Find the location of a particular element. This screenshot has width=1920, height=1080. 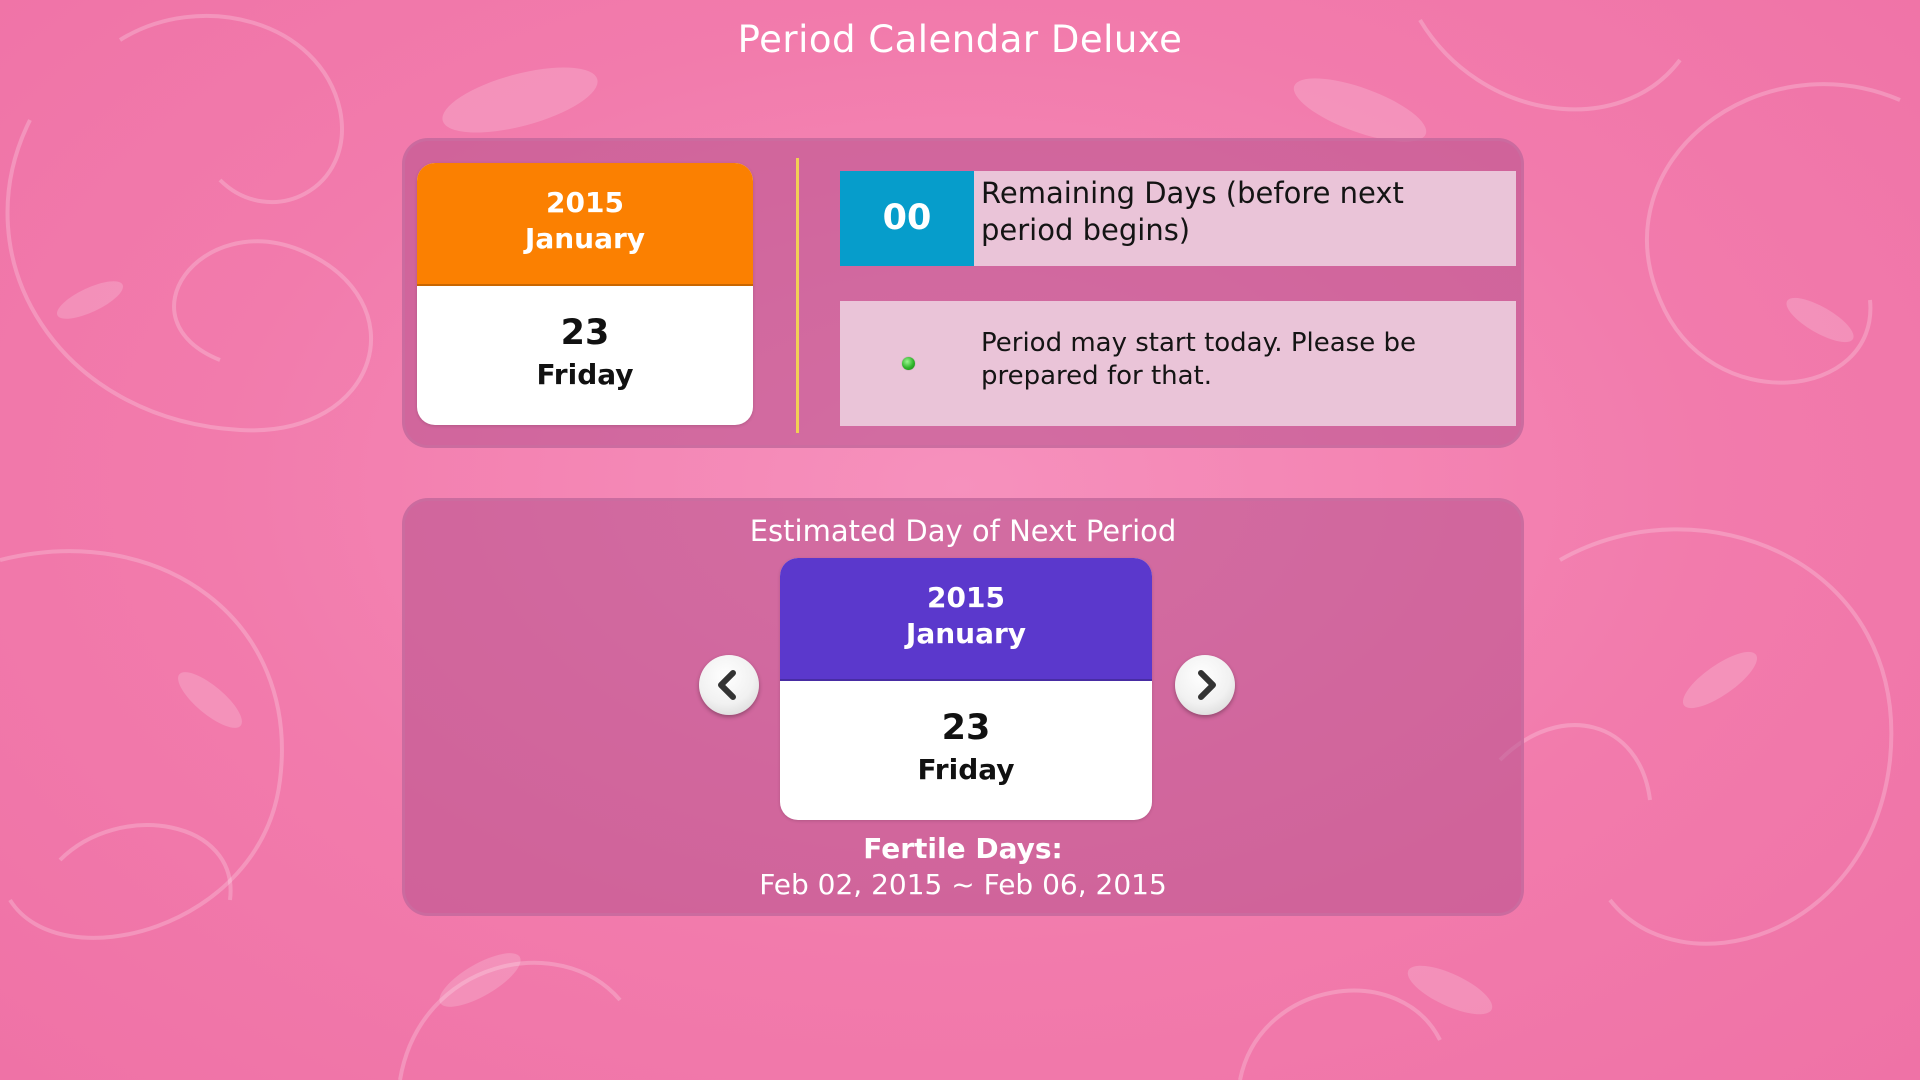

chevron-left-icon is located at coordinates (727, 685).